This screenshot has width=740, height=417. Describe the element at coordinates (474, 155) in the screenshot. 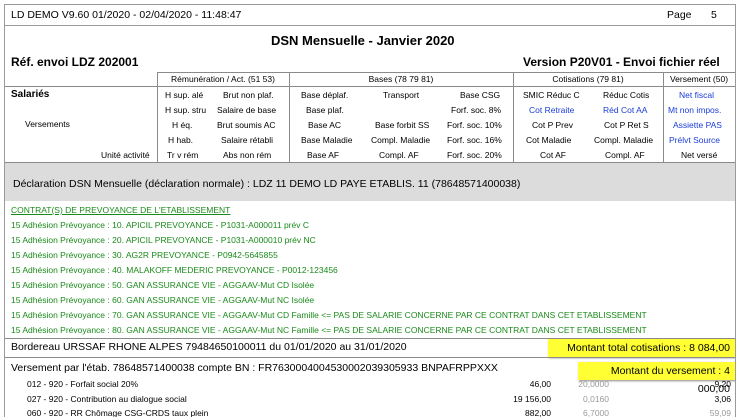

I see `col-header: Forf. soc. 20%` at that location.